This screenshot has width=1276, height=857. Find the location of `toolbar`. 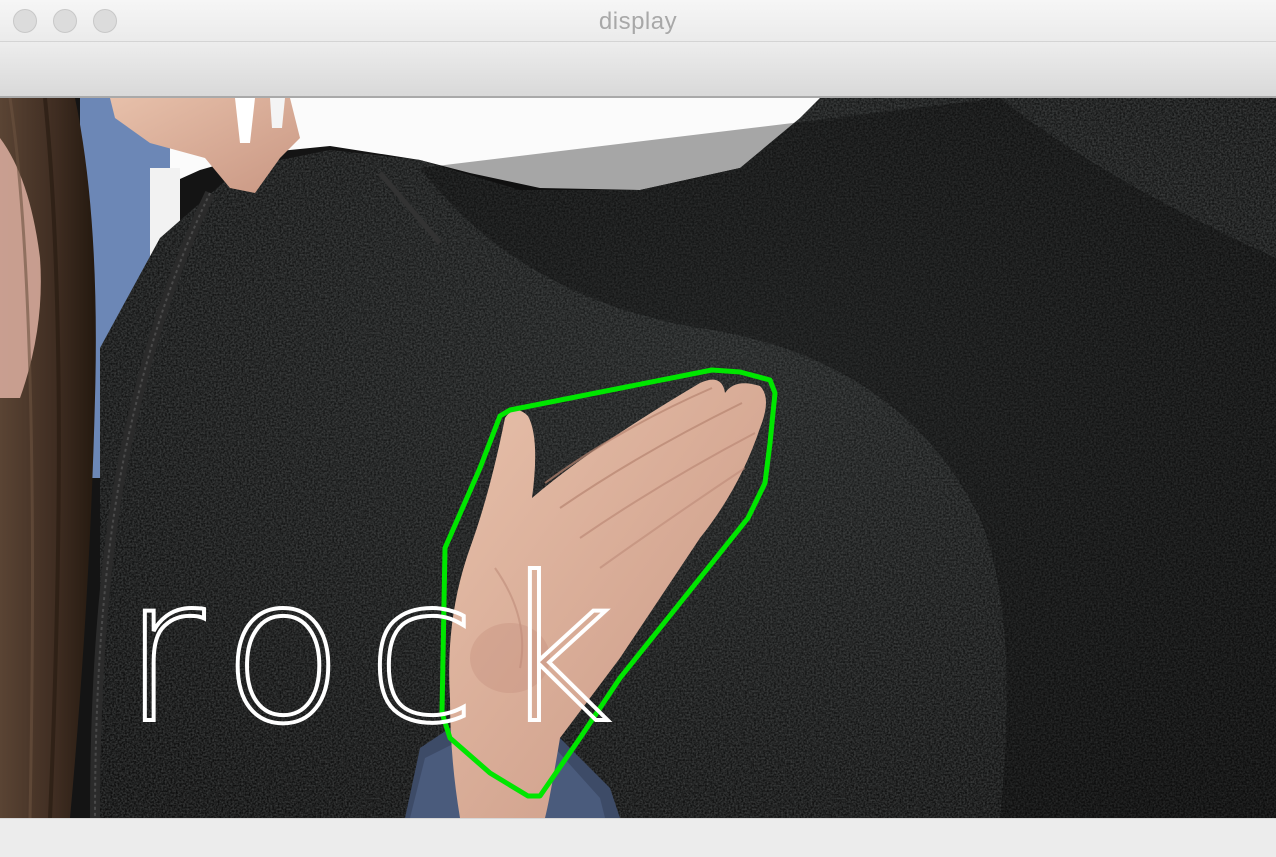

toolbar is located at coordinates (638, 70).